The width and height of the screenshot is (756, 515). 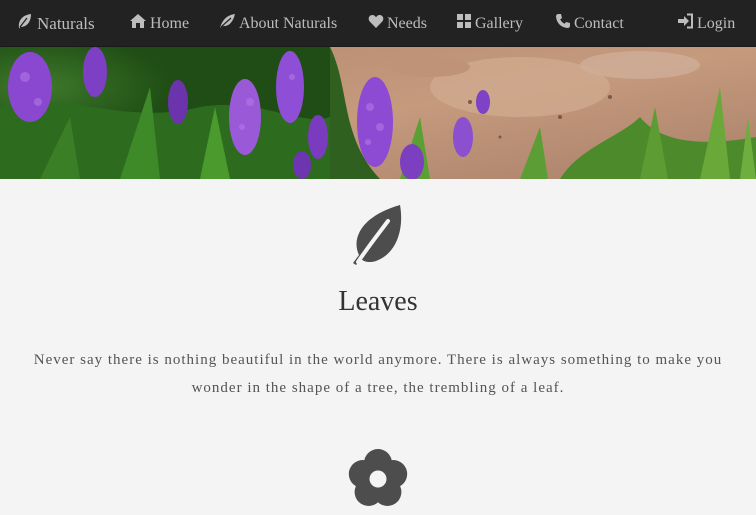 I want to click on nav-item-needs: Needs, so click(x=397, y=23).